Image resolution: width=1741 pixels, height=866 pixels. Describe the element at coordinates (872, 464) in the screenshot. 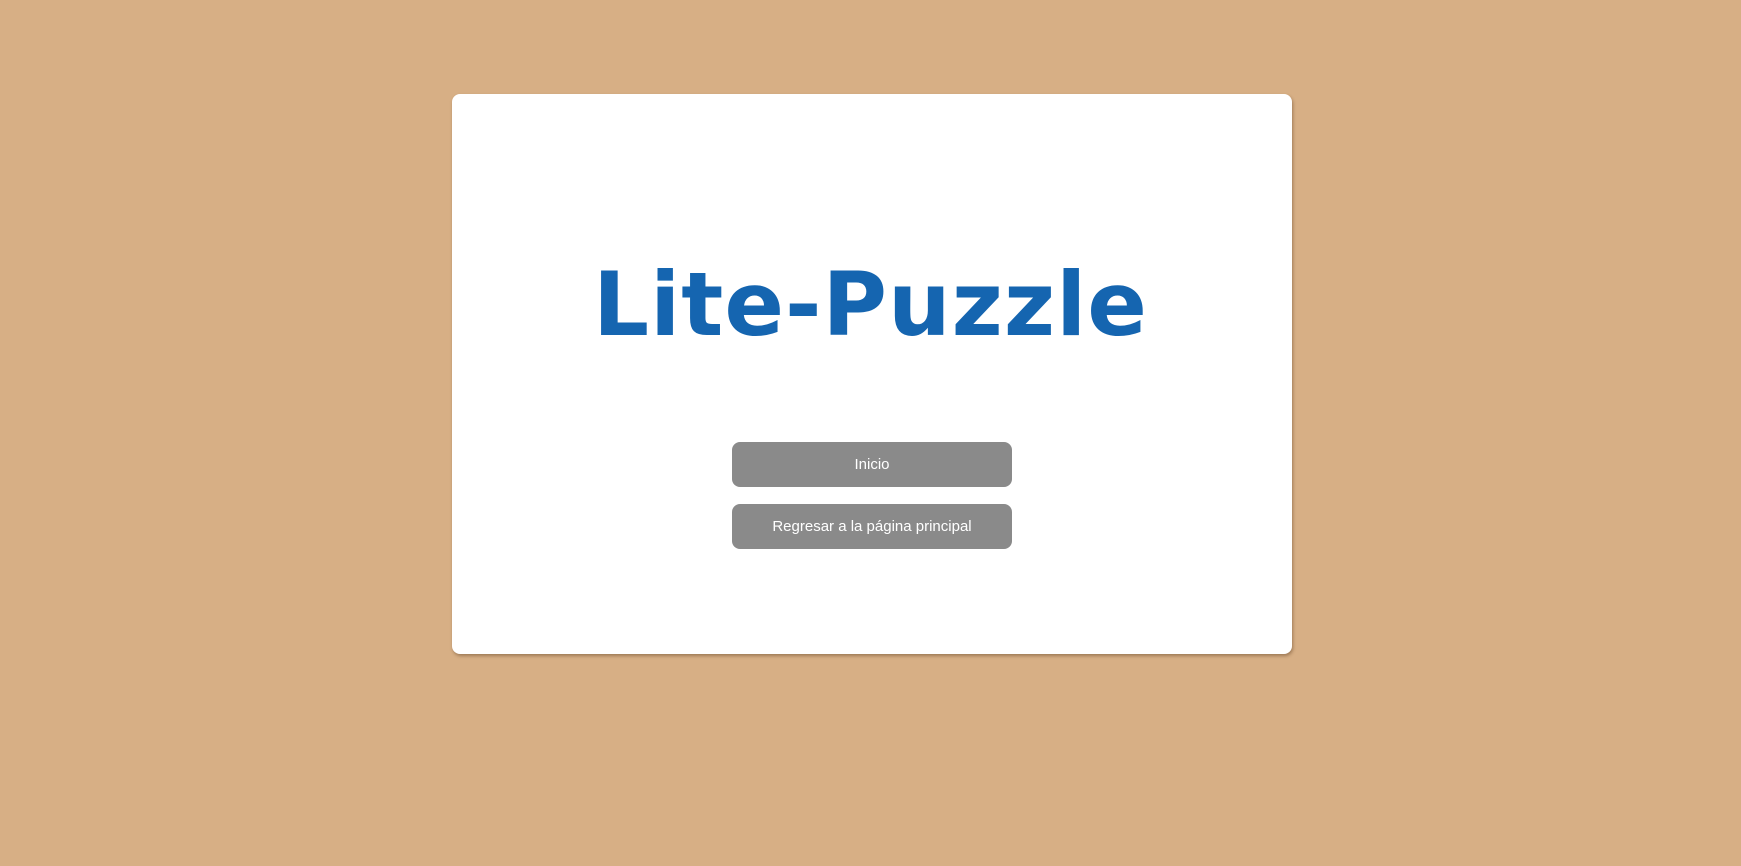

I see `start-button: Inicio` at that location.